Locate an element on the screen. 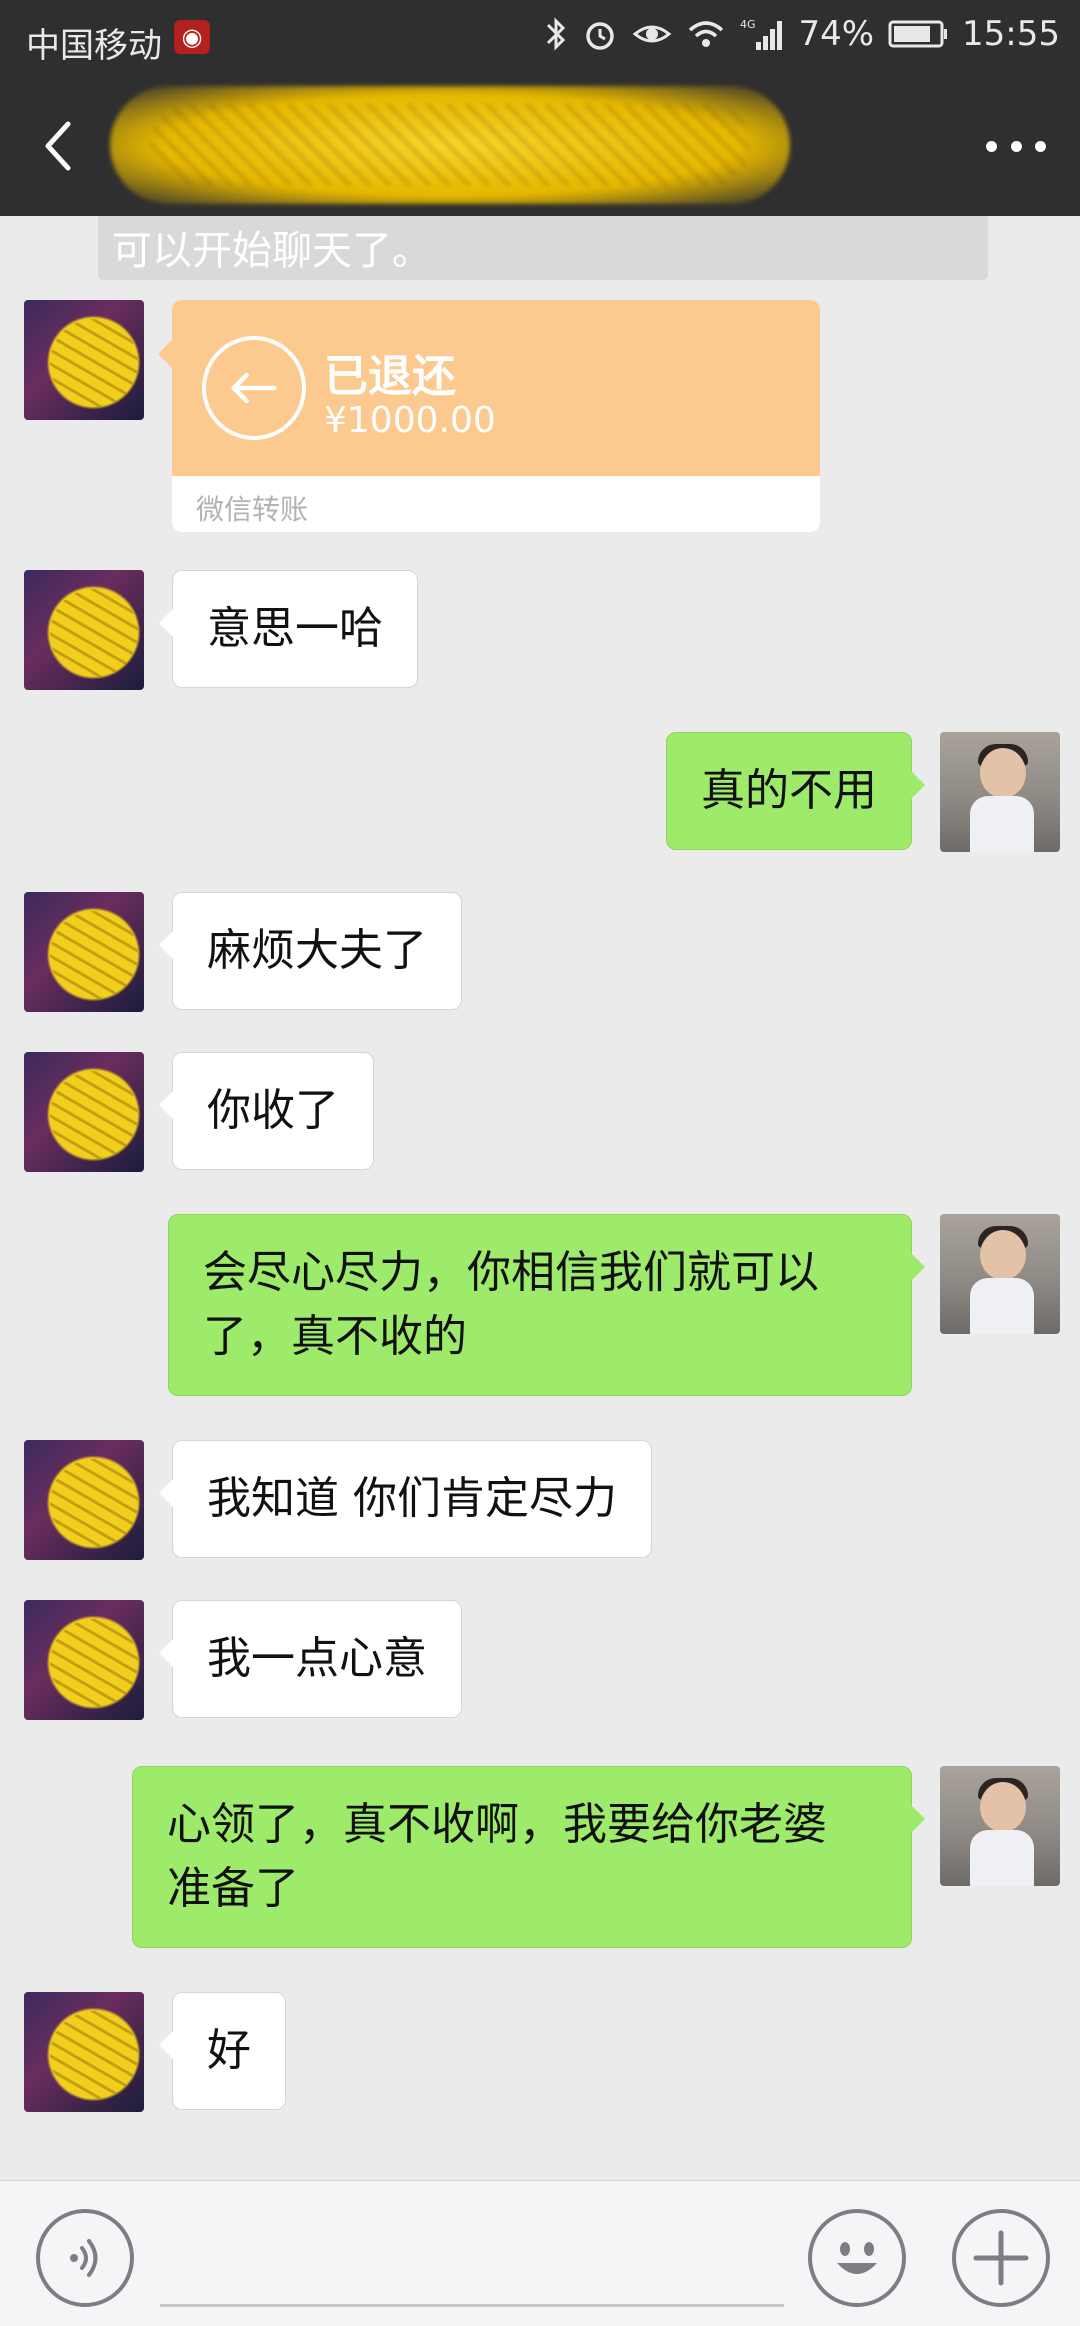  incoming-message: 麻烦大夫了 is located at coordinates (310, 951).